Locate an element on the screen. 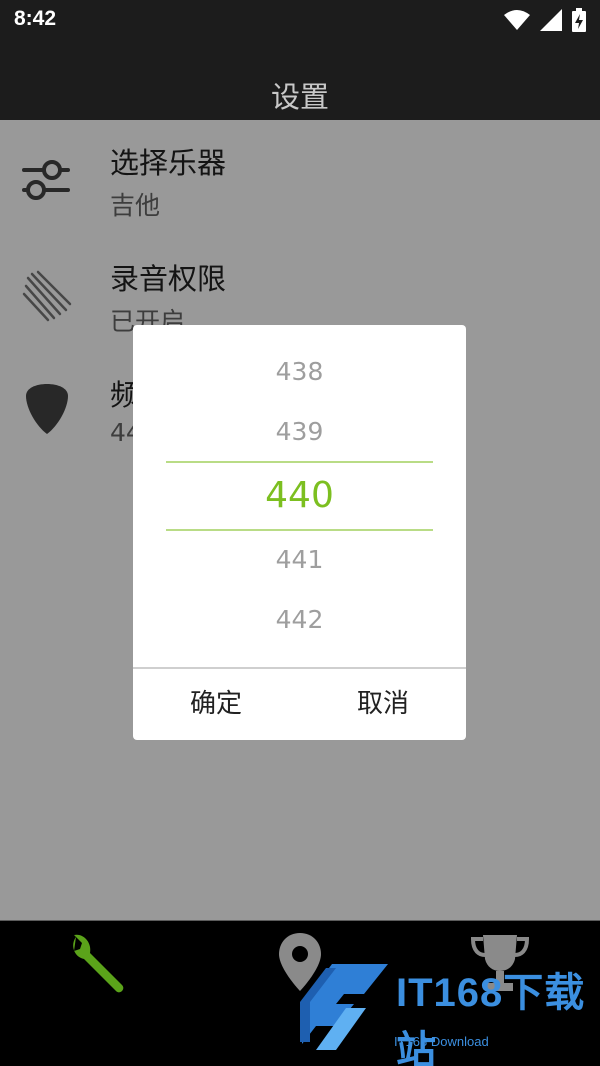 The width and height of the screenshot is (600, 1066). battery-charging-icon is located at coordinates (579, 20).